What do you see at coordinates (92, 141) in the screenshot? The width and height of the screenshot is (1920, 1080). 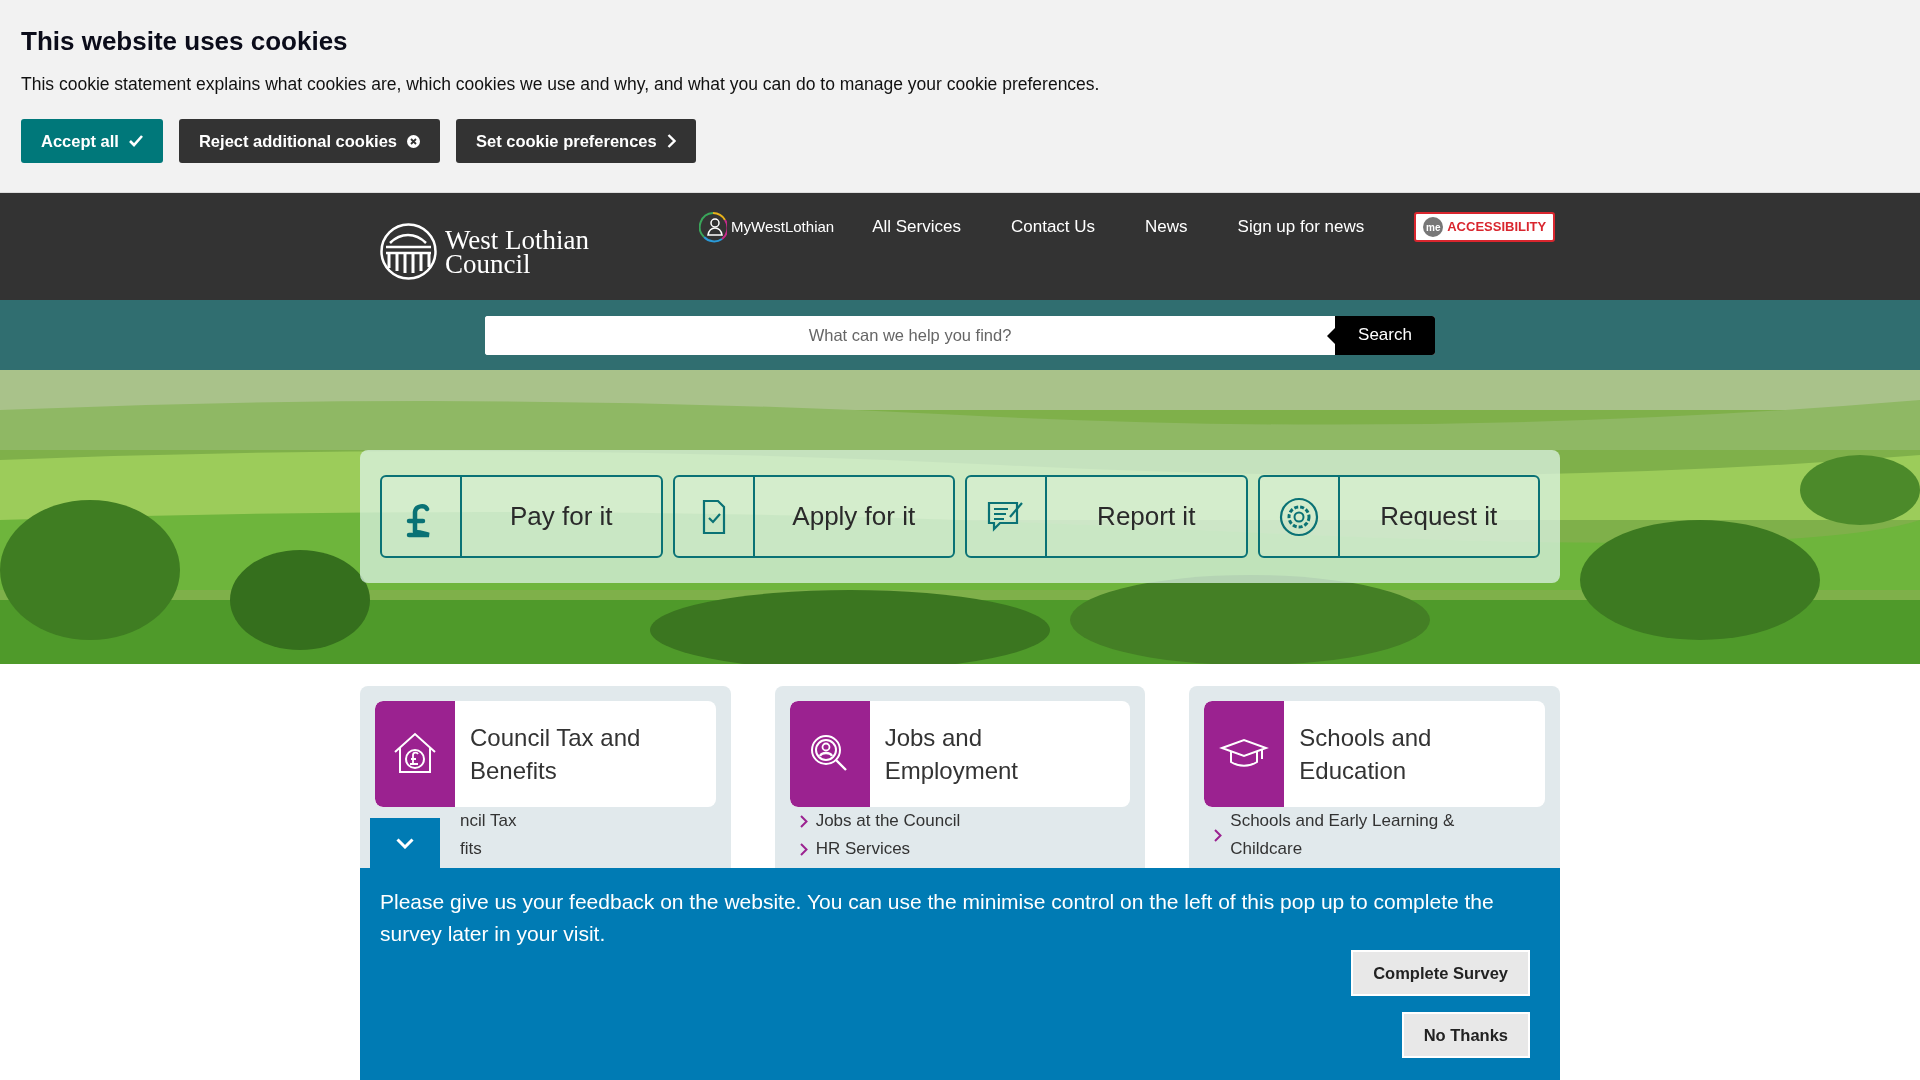 I see `cookie-button: Accept all` at bounding box center [92, 141].